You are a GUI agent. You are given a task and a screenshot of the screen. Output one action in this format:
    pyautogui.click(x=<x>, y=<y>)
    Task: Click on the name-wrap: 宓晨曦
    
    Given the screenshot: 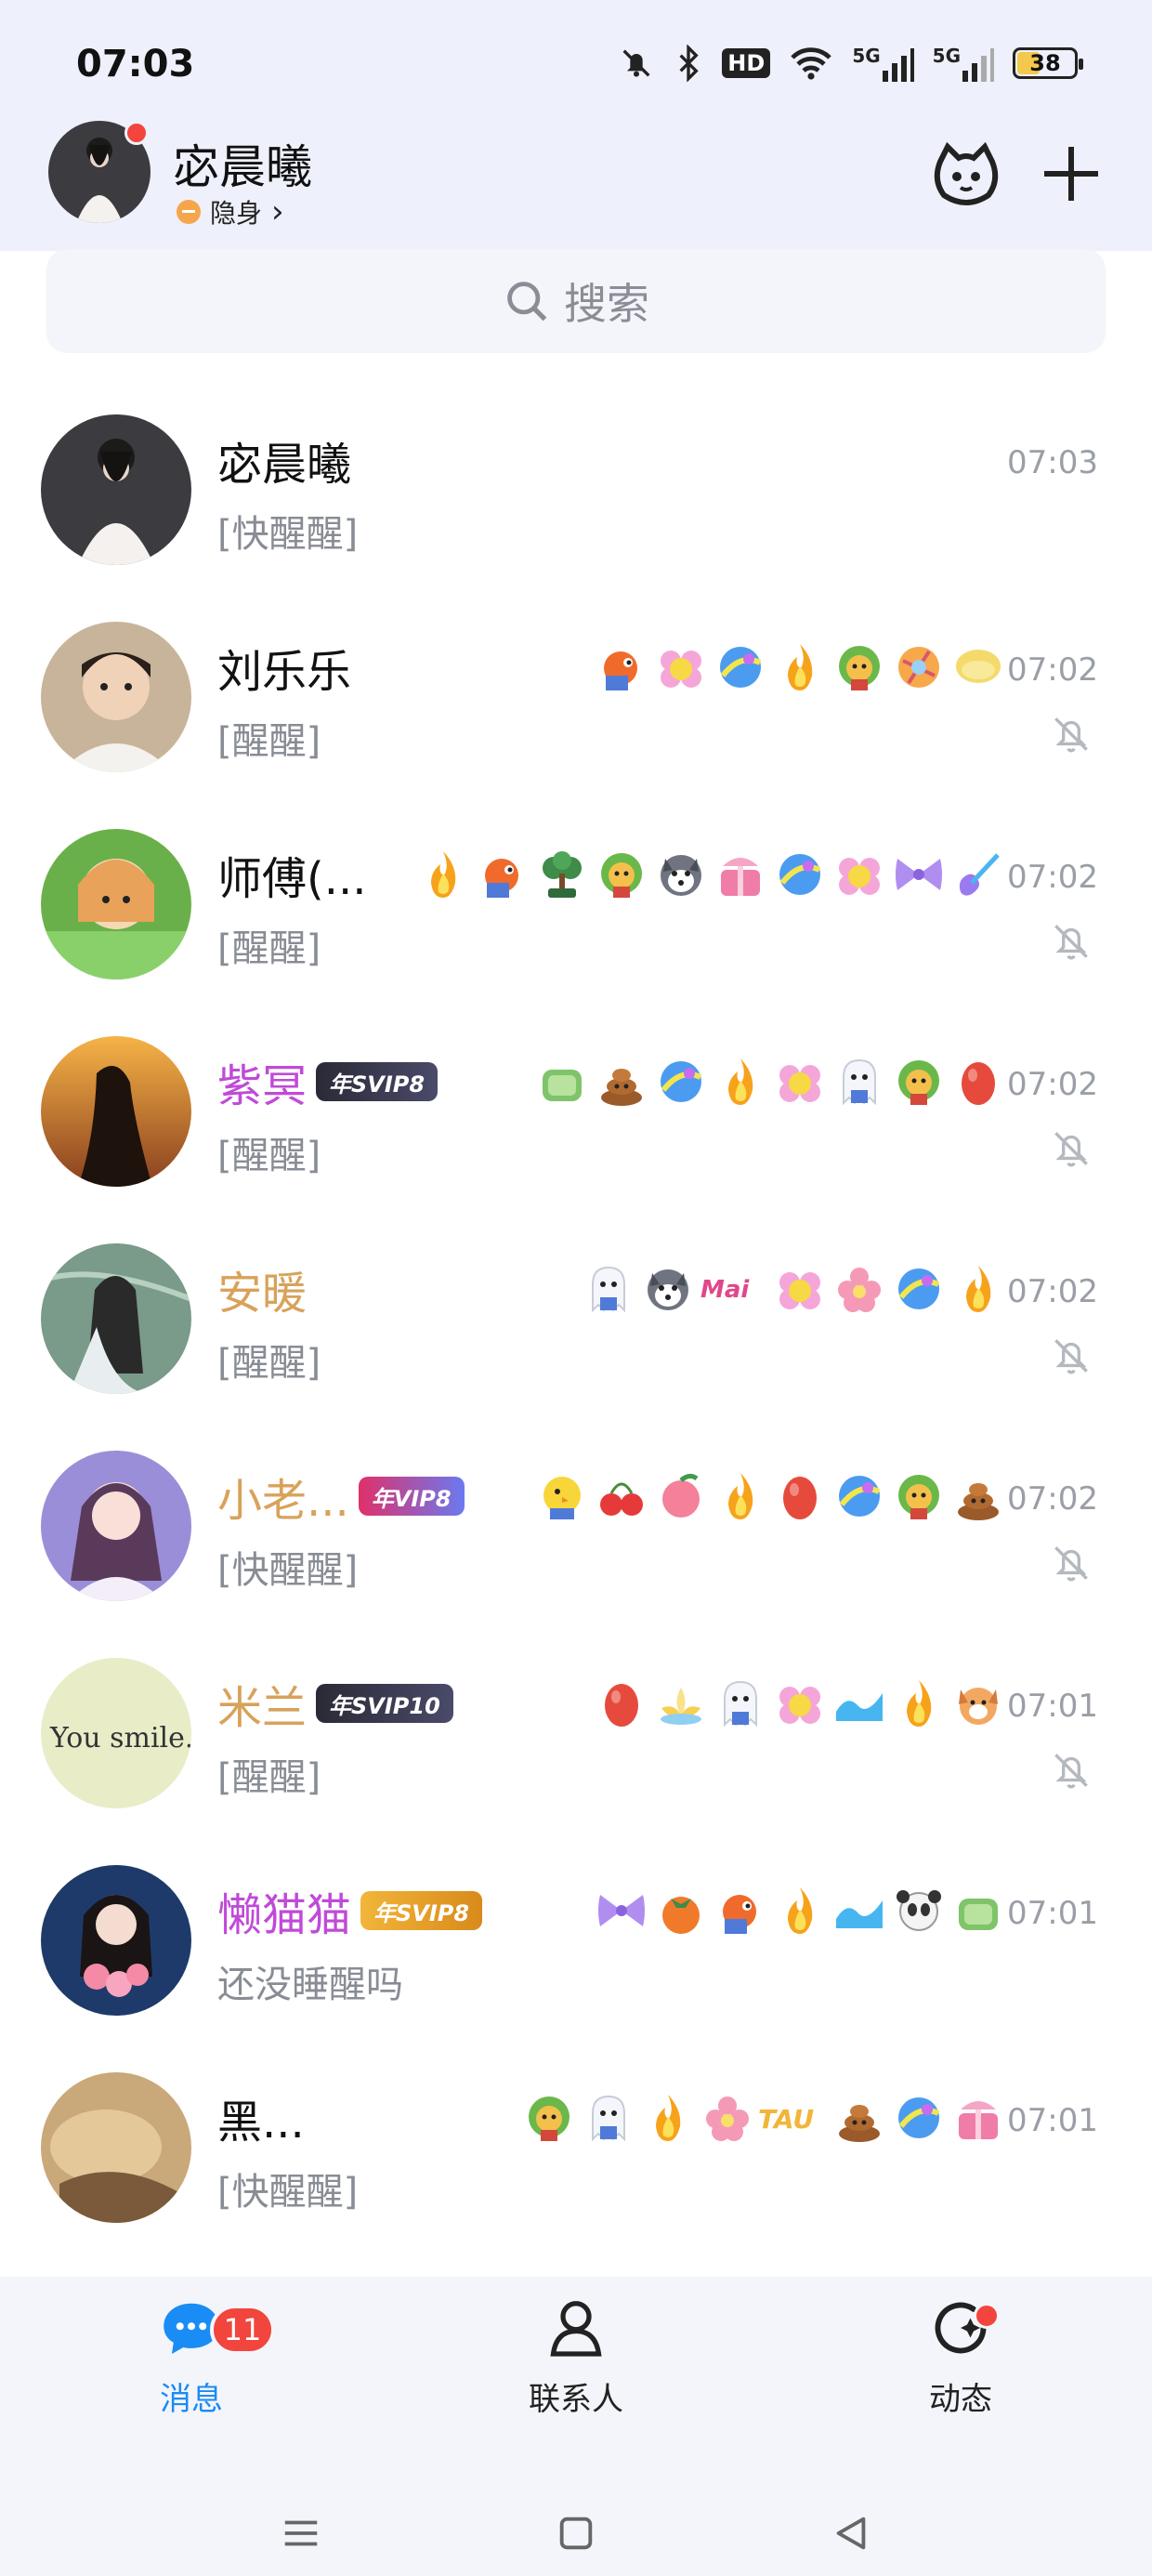 What is the action you would take?
    pyautogui.click(x=284, y=460)
    